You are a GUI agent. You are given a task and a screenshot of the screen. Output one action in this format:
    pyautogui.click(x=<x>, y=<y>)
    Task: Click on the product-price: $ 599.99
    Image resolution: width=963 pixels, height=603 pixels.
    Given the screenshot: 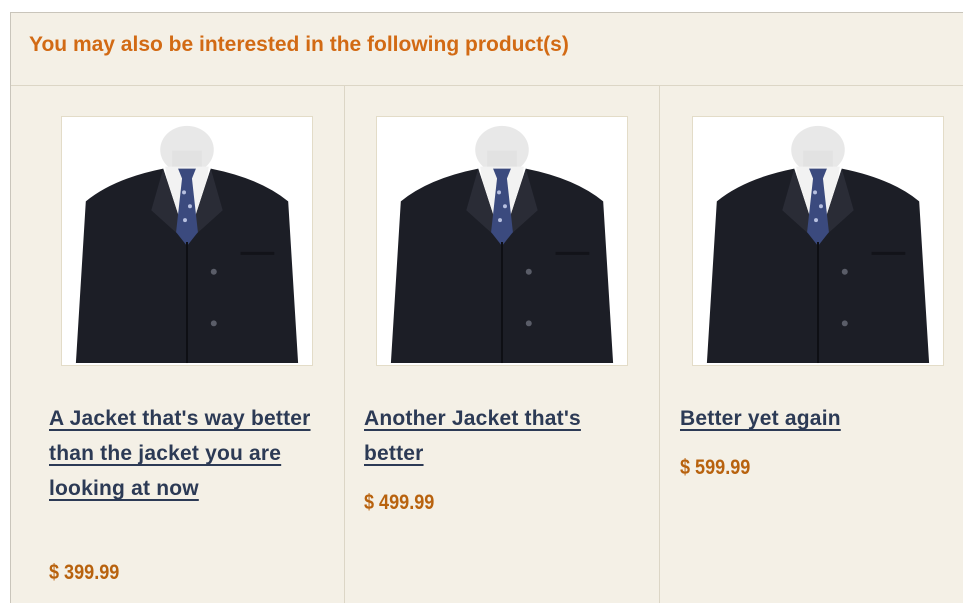 What is the action you would take?
    pyautogui.click(x=715, y=467)
    